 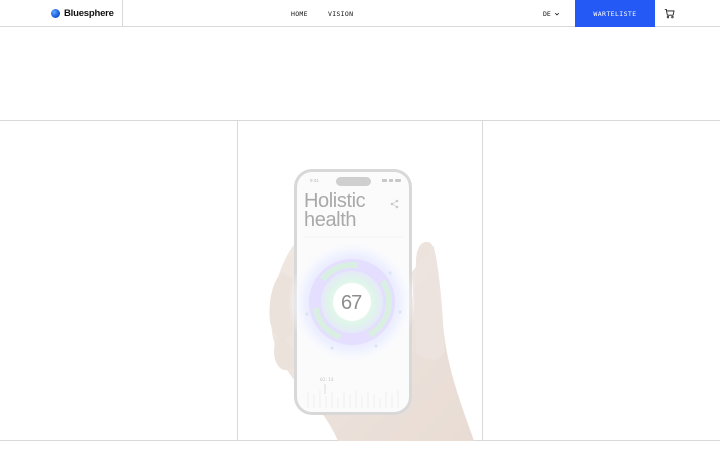 What do you see at coordinates (360, 13) in the screenshot?
I see `top-header: Bluesphere HOME VISION DE WARTELISTE` at bounding box center [360, 13].